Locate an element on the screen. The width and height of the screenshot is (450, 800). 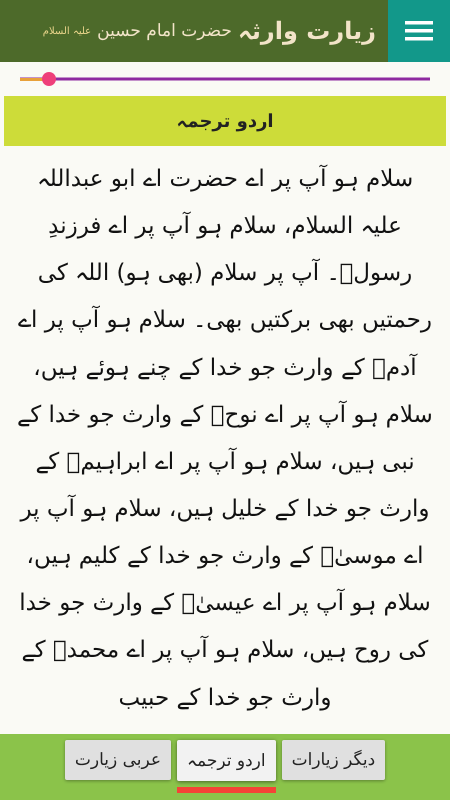
section-heading: اردو ترجمہ is located at coordinates (225, 121).